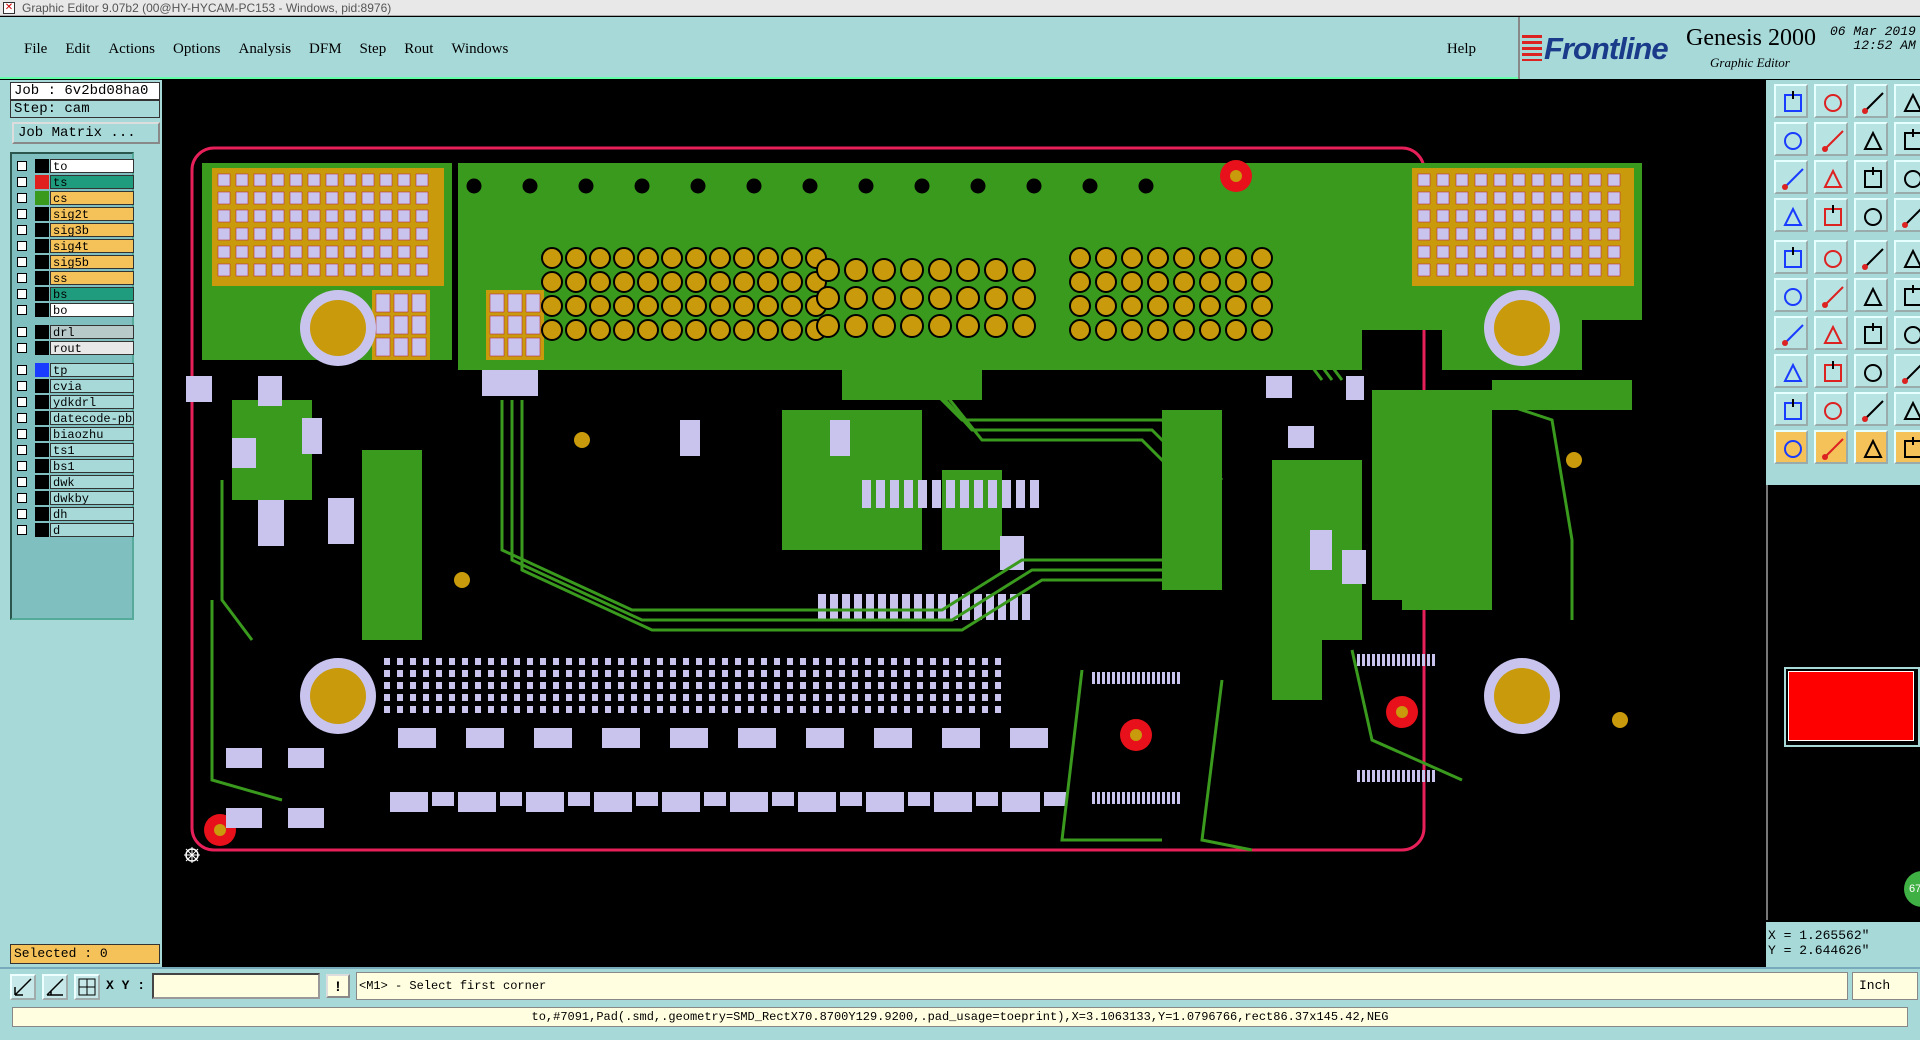 The image size is (1920, 1040). Describe the element at coordinates (325, 49) in the screenshot. I see `menu-dfm: DFM` at that location.